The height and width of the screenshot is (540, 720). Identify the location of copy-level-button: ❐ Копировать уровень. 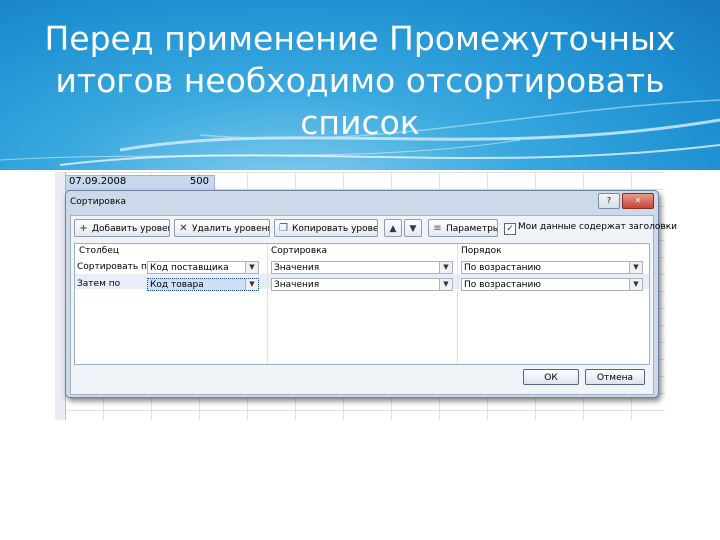
(326, 228).